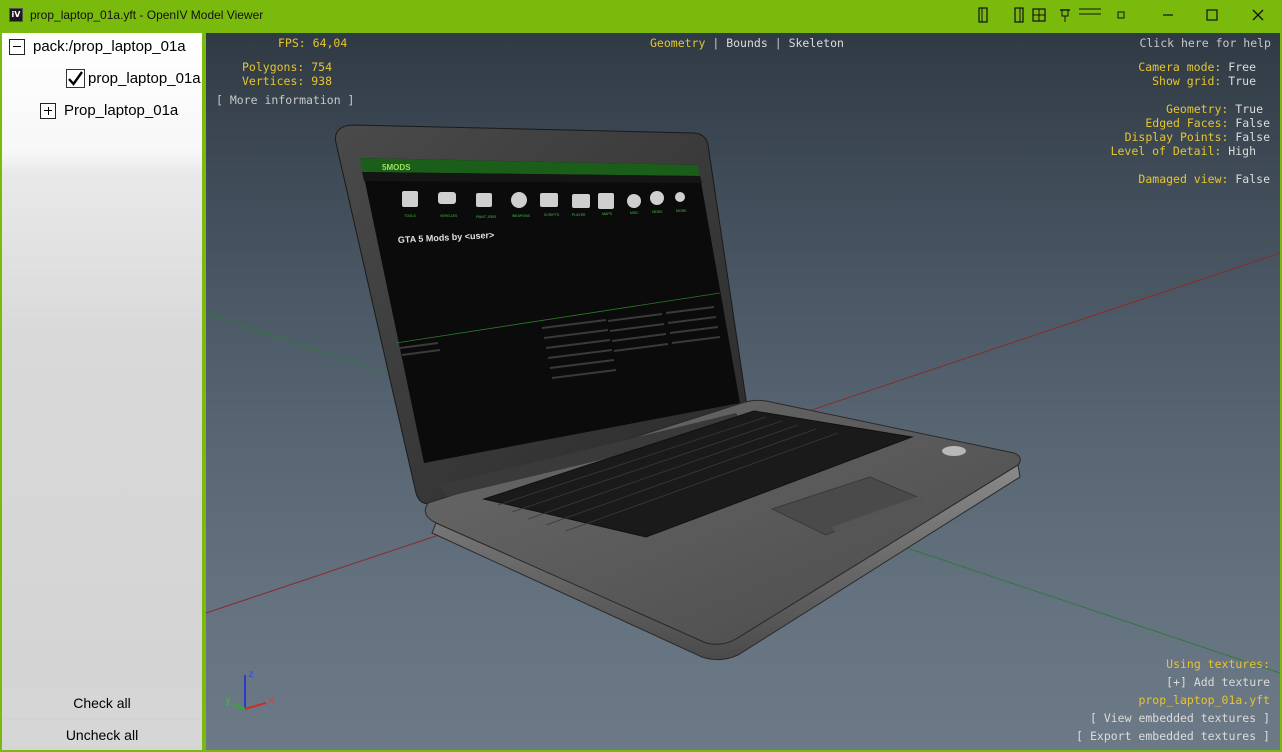 This screenshot has width=1282, height=752. Describe the element at coordinates (1258, 15) in the screenshot. I see `close-button` at that location.